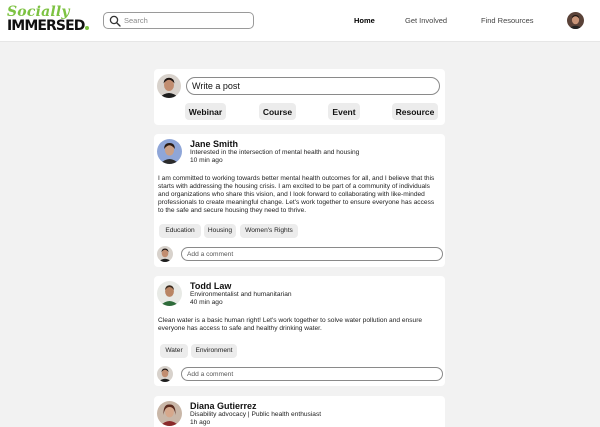 This screenshot has height=427, width=600. I want to click on post-composer-card: Webinar Course Event Resource, so click(299, 97).